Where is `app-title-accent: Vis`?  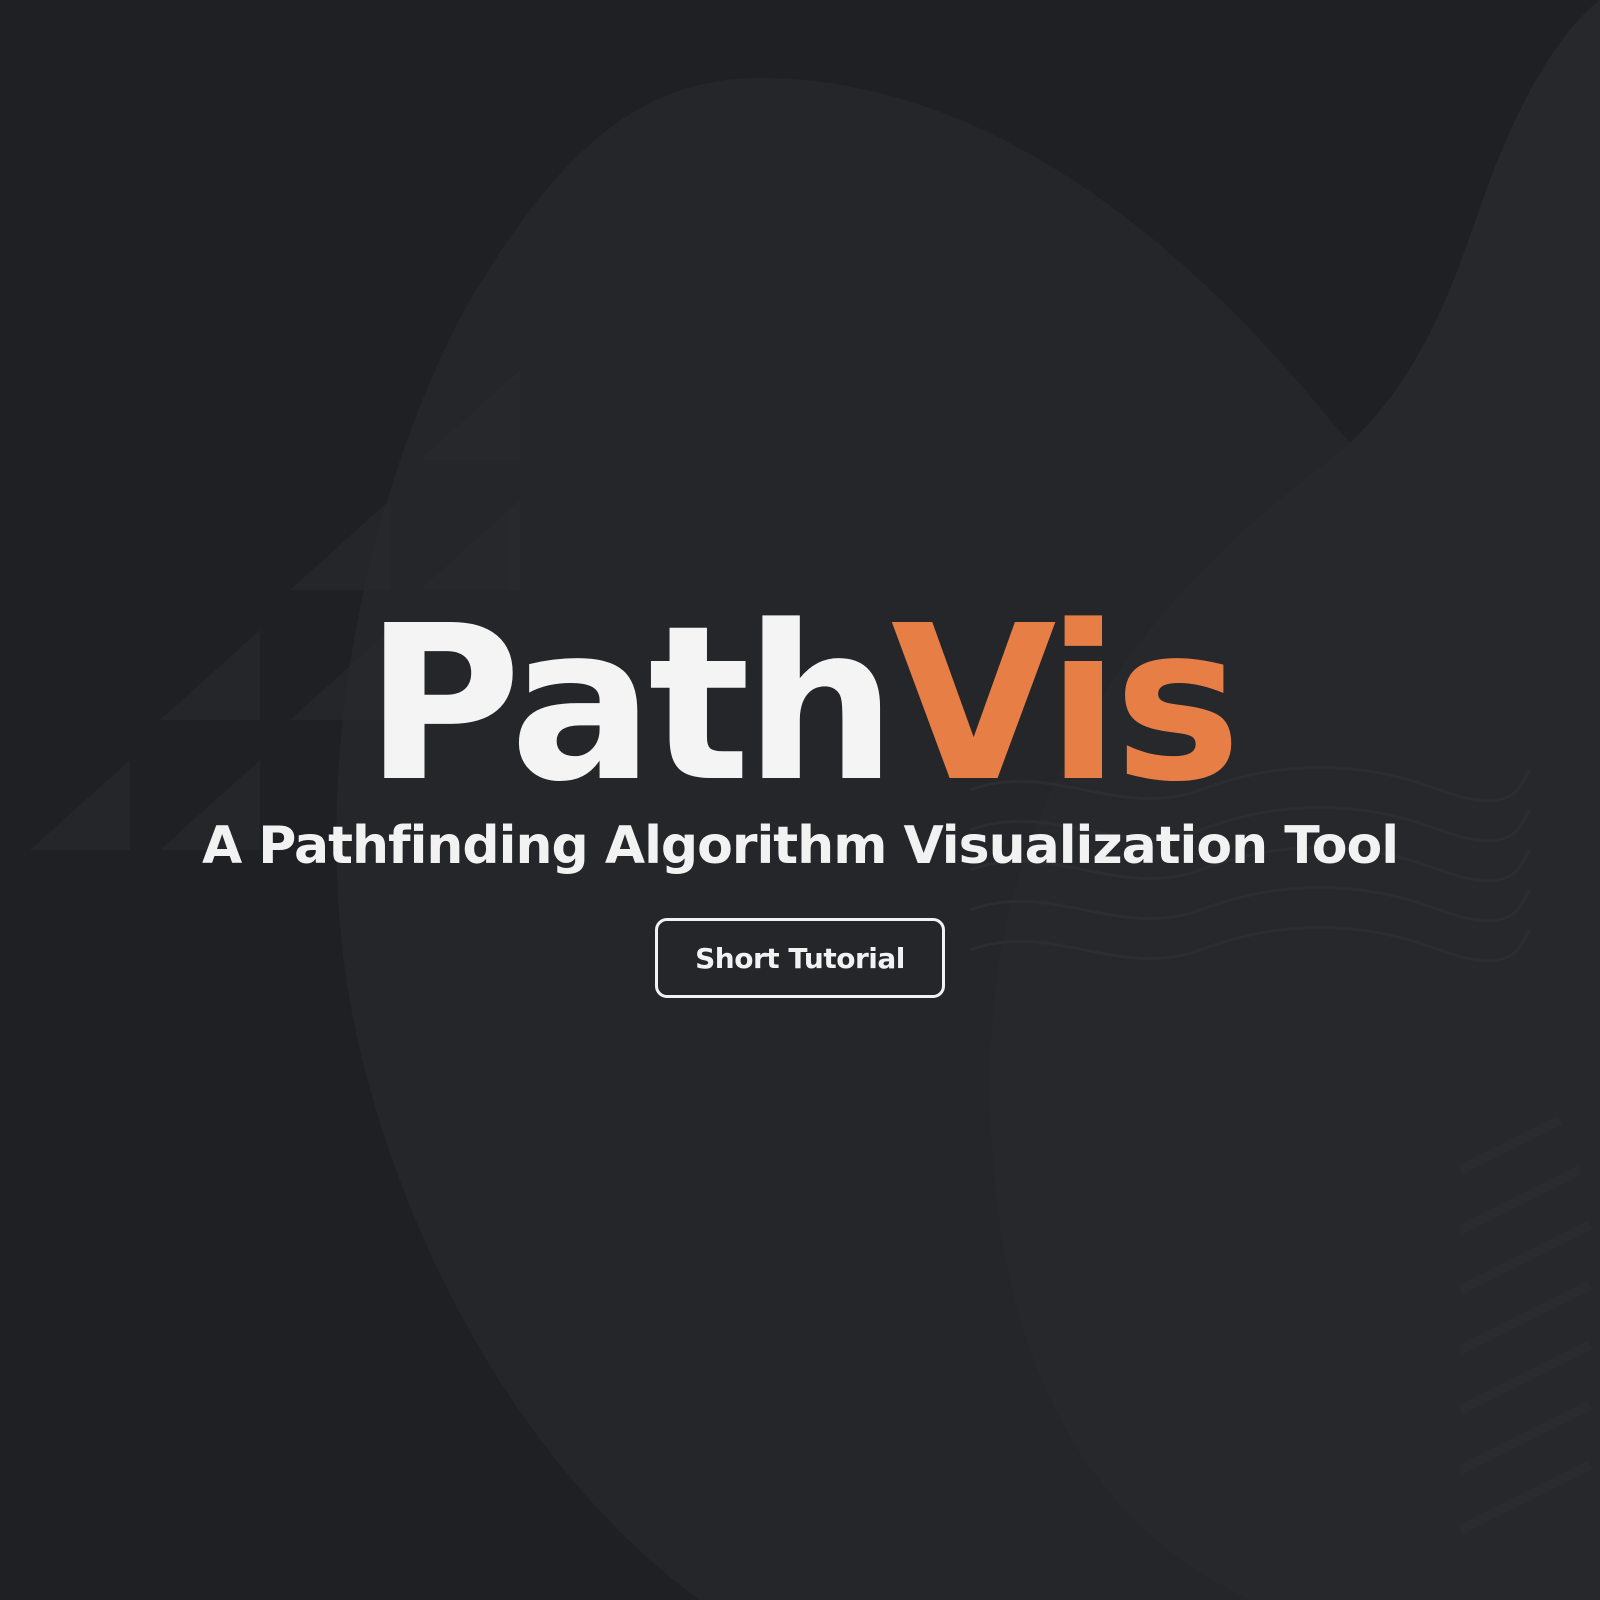 app-title-accent: Vis is located at coordinates (1066, 704).